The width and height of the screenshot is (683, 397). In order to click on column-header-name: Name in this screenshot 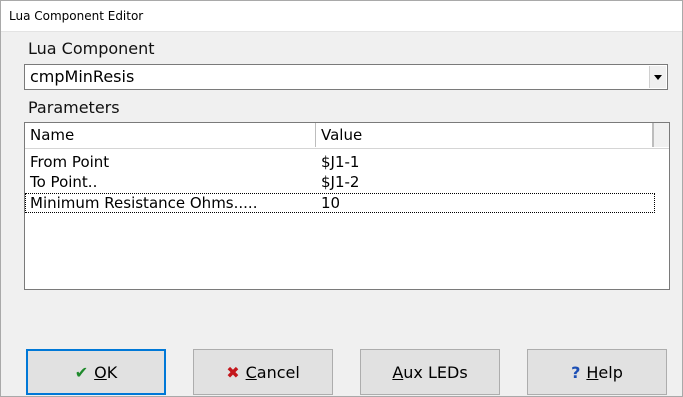, I will do `click(170, 135)`.